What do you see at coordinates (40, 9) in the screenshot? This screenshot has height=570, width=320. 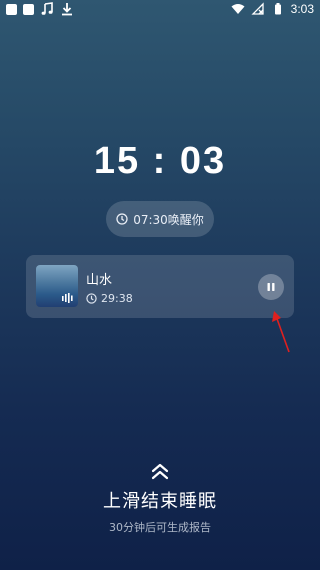 I see `status-left-icons` at bounding box center [40, 9].